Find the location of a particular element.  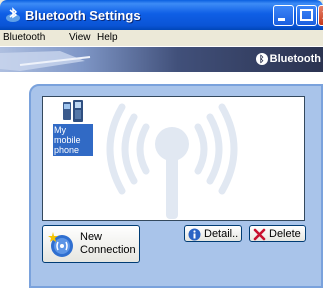

menu-view: View is located at coordinates (80, 37).